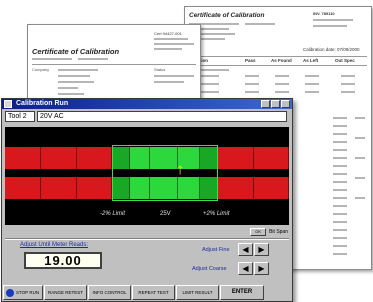  Describe the element at coordinates (8, 104) in the screenshot. I see `app-icon` at that location.